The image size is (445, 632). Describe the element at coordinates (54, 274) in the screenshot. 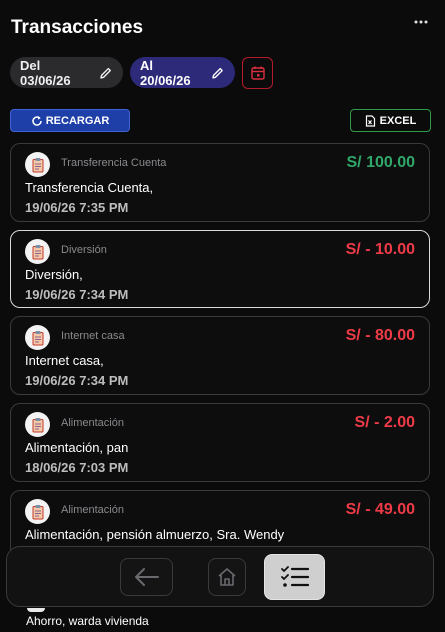

I see `transaction-description: Diversión,` at that location.